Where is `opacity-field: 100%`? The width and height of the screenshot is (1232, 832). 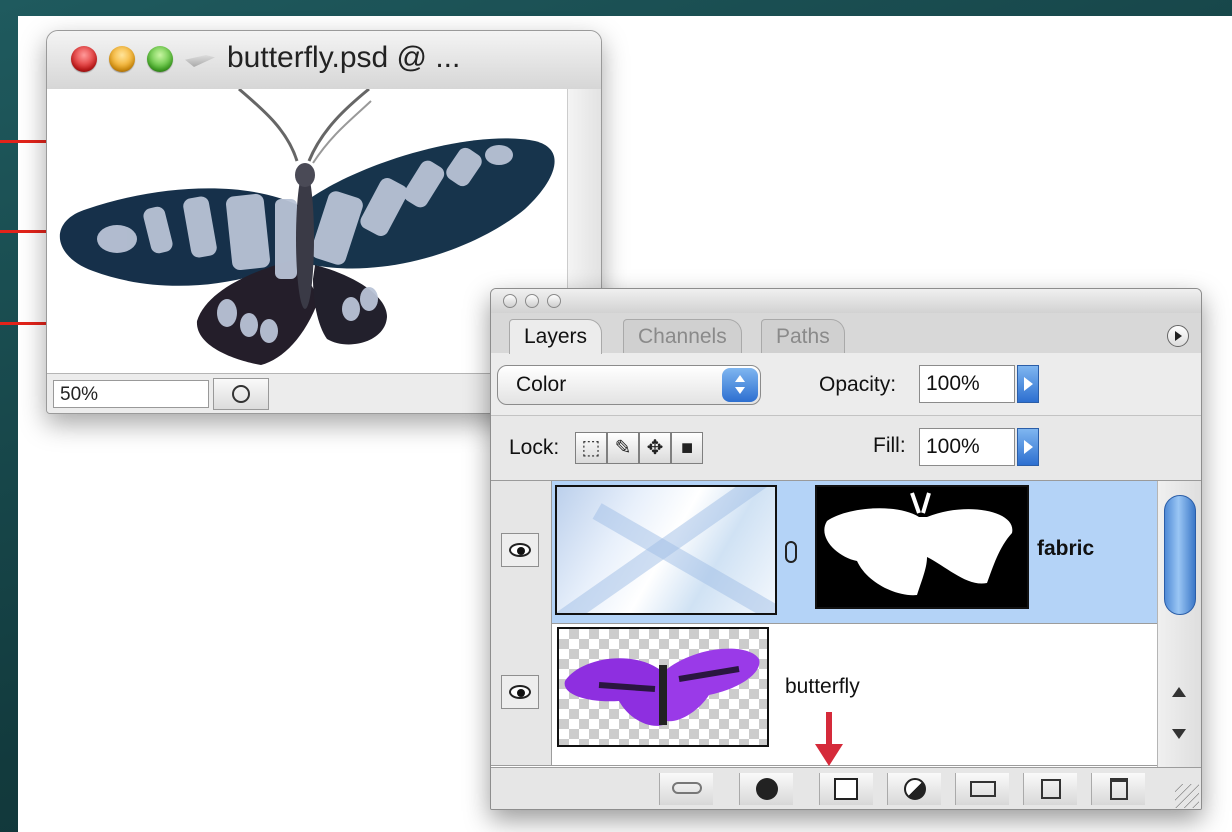 opacity-field: 100% is located at coordinates (967, 384).